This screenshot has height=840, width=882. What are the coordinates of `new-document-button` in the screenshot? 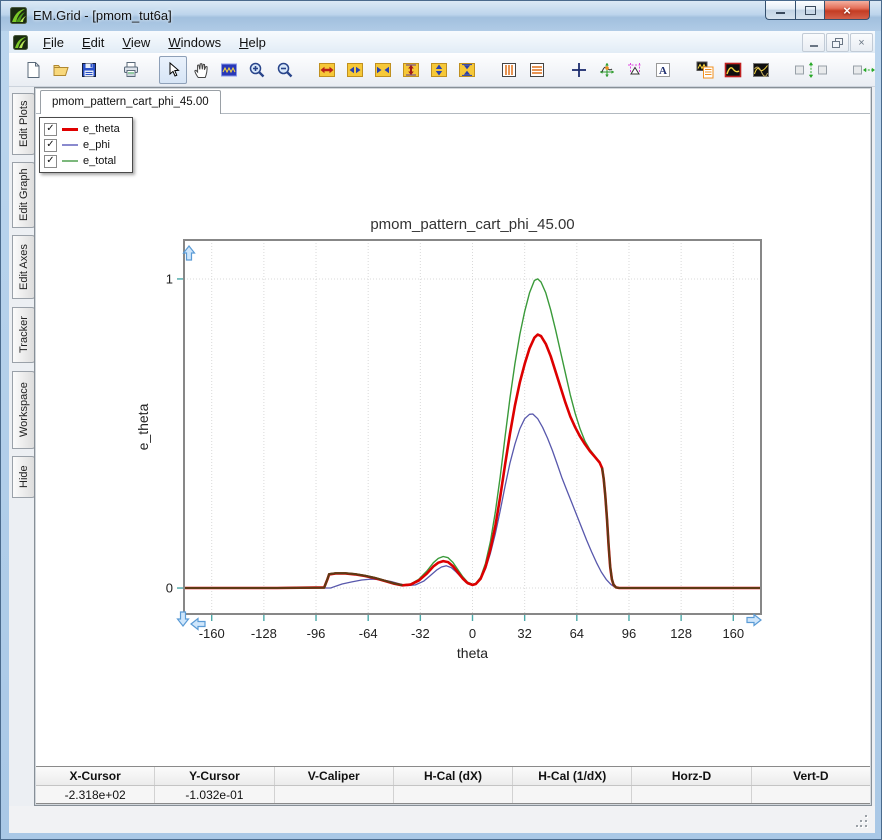 It's located at (33, 70).